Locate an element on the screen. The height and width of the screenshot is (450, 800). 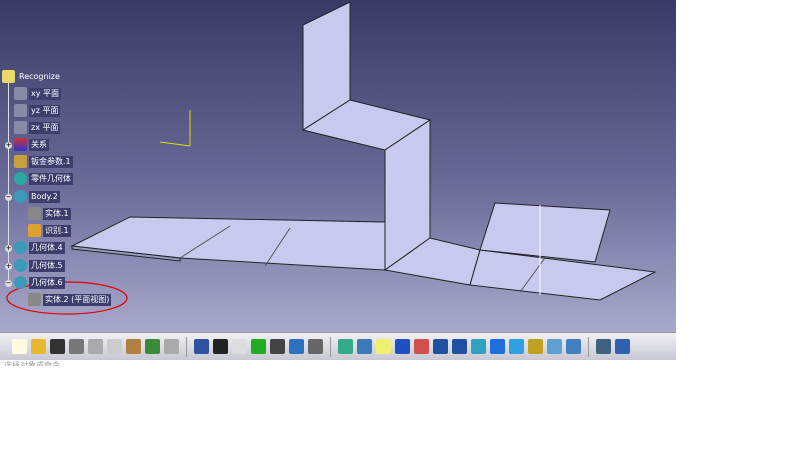
zoom-out-button is located at coordinates (459, 346).